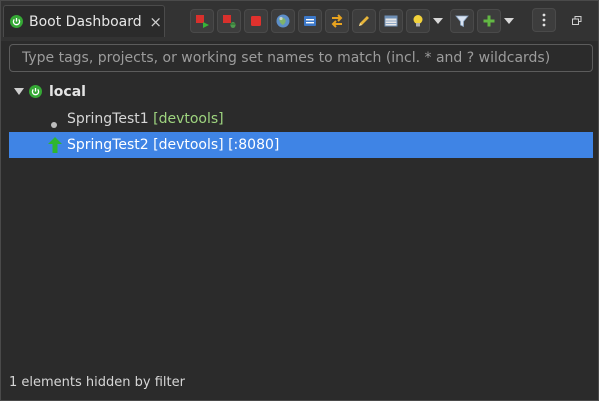 The width and height of the screenshot is (599, 401). What do you see at coordinates (254, 145) in the screenshot?
I see `item-port: [:8080]` at bounding box center [254, 145].